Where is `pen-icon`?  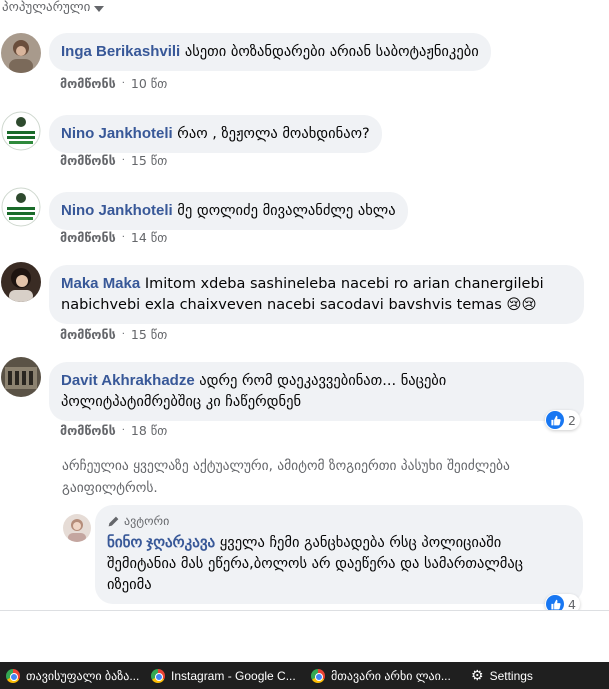 pen-icon is located at coordinates (113, 521).